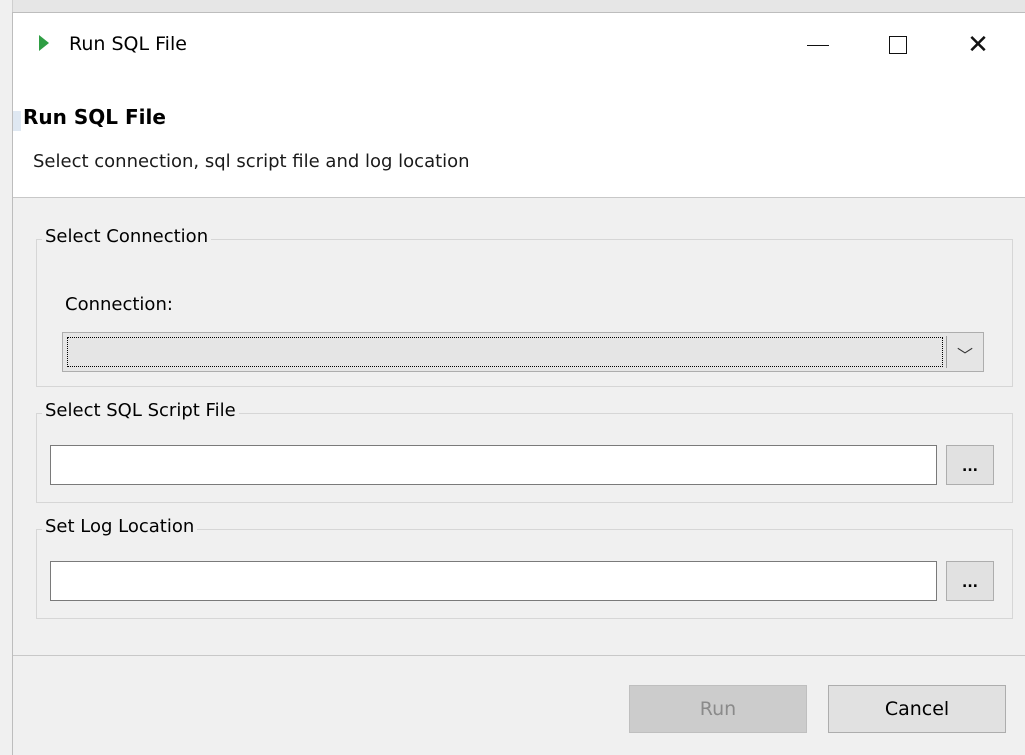  I want to click on connection-dropdown: ﹀, so click(523, 352).